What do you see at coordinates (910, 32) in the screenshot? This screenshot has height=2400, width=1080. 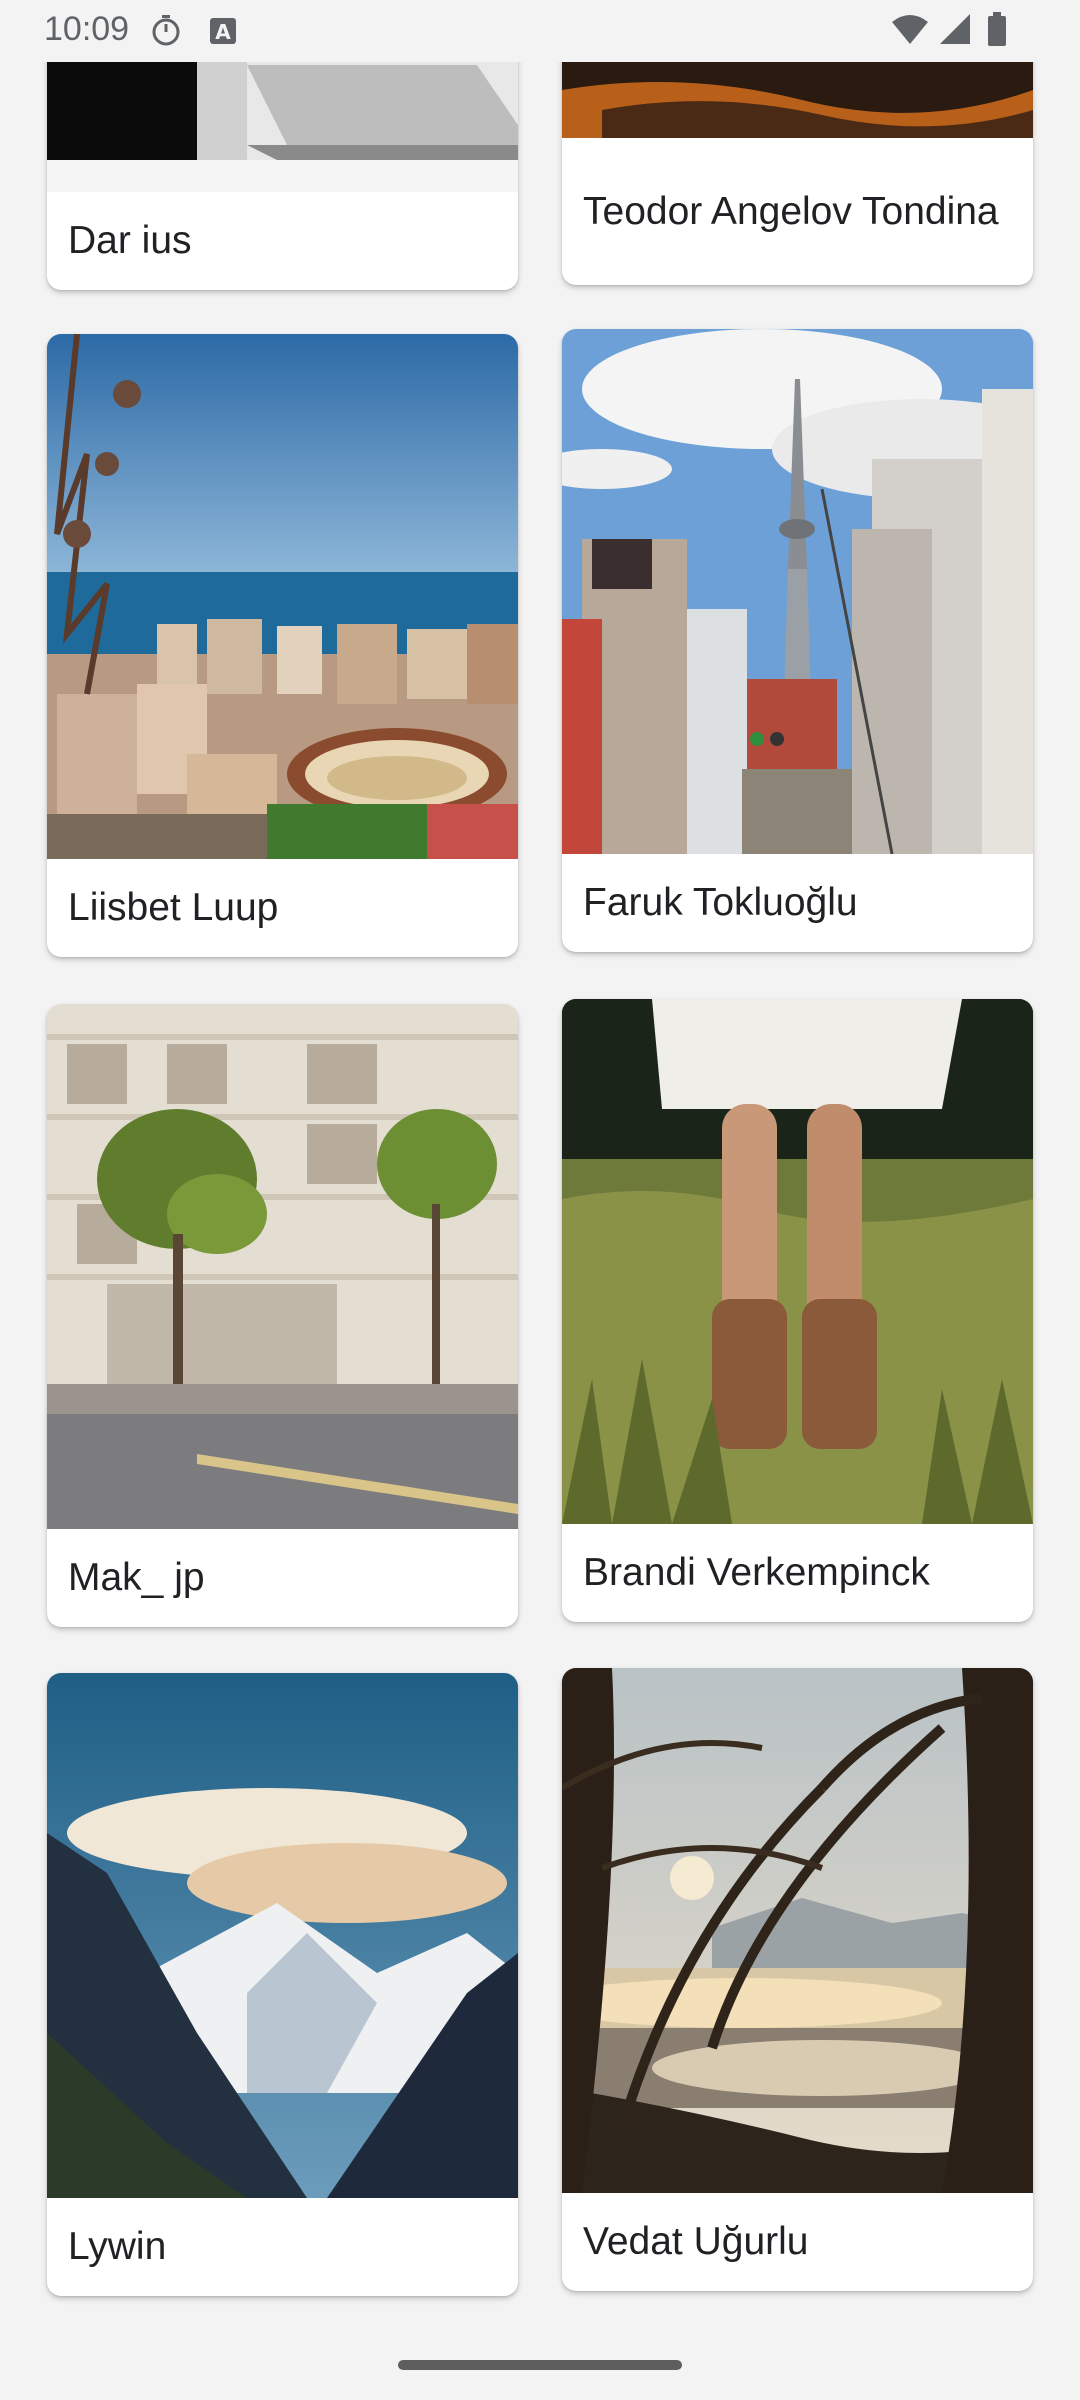 I see `wifi-icon` at bounding box center [910, 32].